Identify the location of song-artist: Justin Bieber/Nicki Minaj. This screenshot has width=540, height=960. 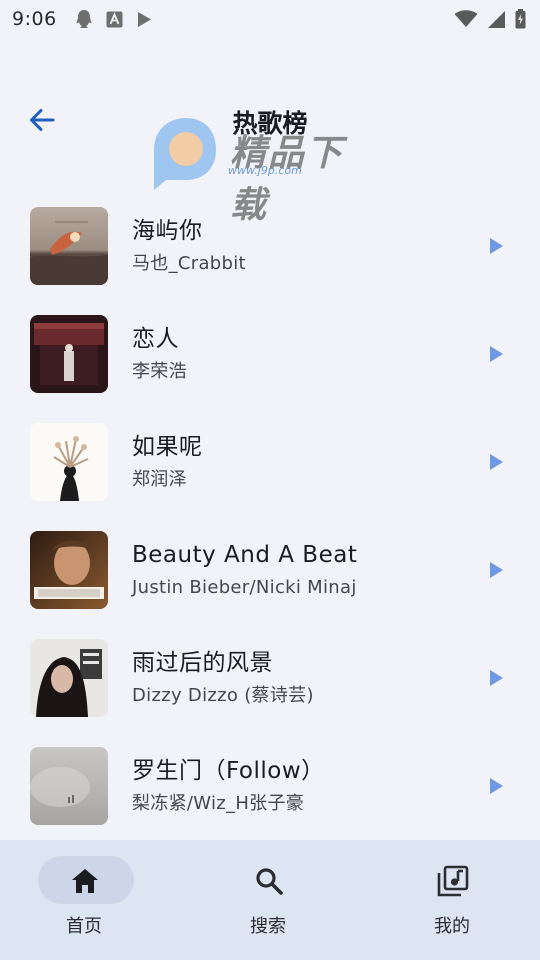
(244, 587).